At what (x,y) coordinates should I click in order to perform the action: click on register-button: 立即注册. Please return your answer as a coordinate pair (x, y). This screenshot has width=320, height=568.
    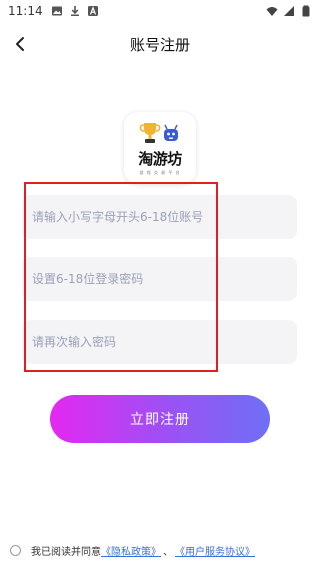
    Looking at the image, I should click on (160, 419).